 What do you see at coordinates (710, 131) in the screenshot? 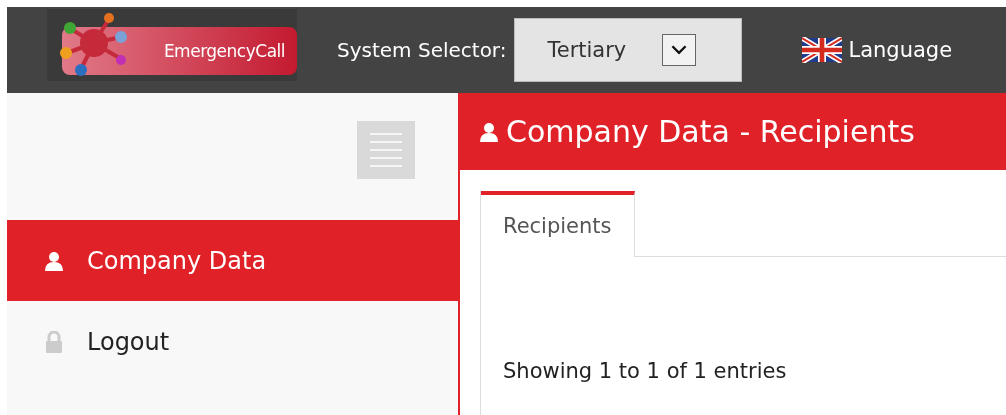
I see `page-title: Company Data - Recipients` at bounding box center [710, 131].